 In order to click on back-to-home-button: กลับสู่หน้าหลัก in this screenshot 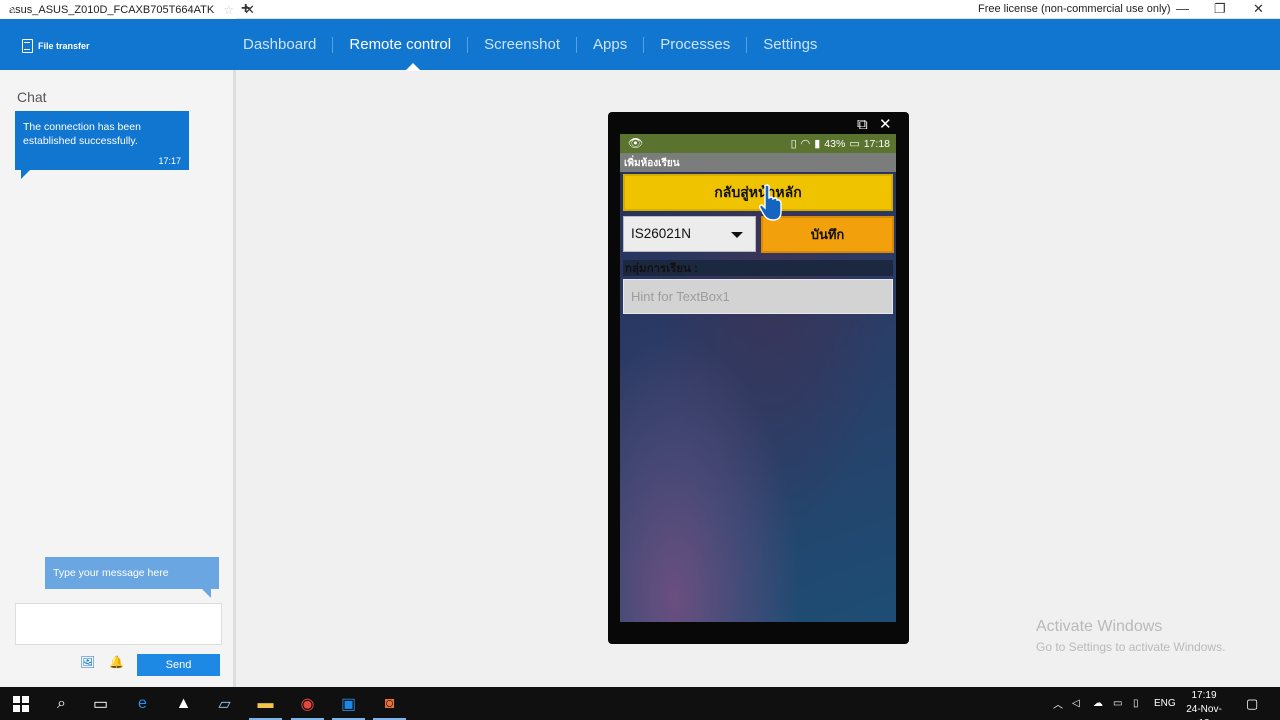, I will do `click(758, 192)`.